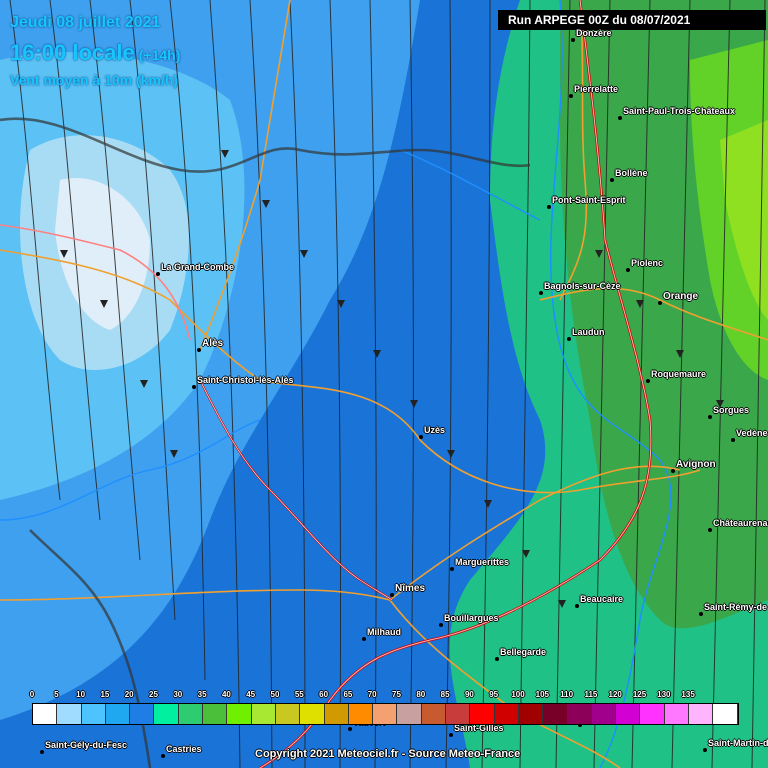 This screenshot has height=768, width=768. I want to click on city-label: La Grand-Combe, so click(198, 267).